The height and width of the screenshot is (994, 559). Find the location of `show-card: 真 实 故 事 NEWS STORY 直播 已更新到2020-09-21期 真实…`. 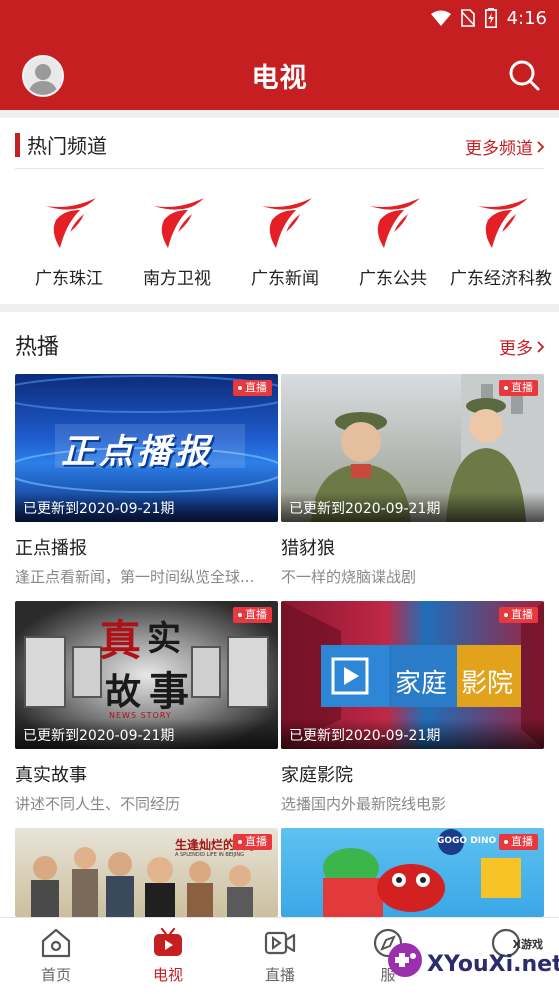

show-card: 真 实 故 事 NEWS STORY 直播 已更新到2020-09-21期 真实… is located at coordinates (146, 707).